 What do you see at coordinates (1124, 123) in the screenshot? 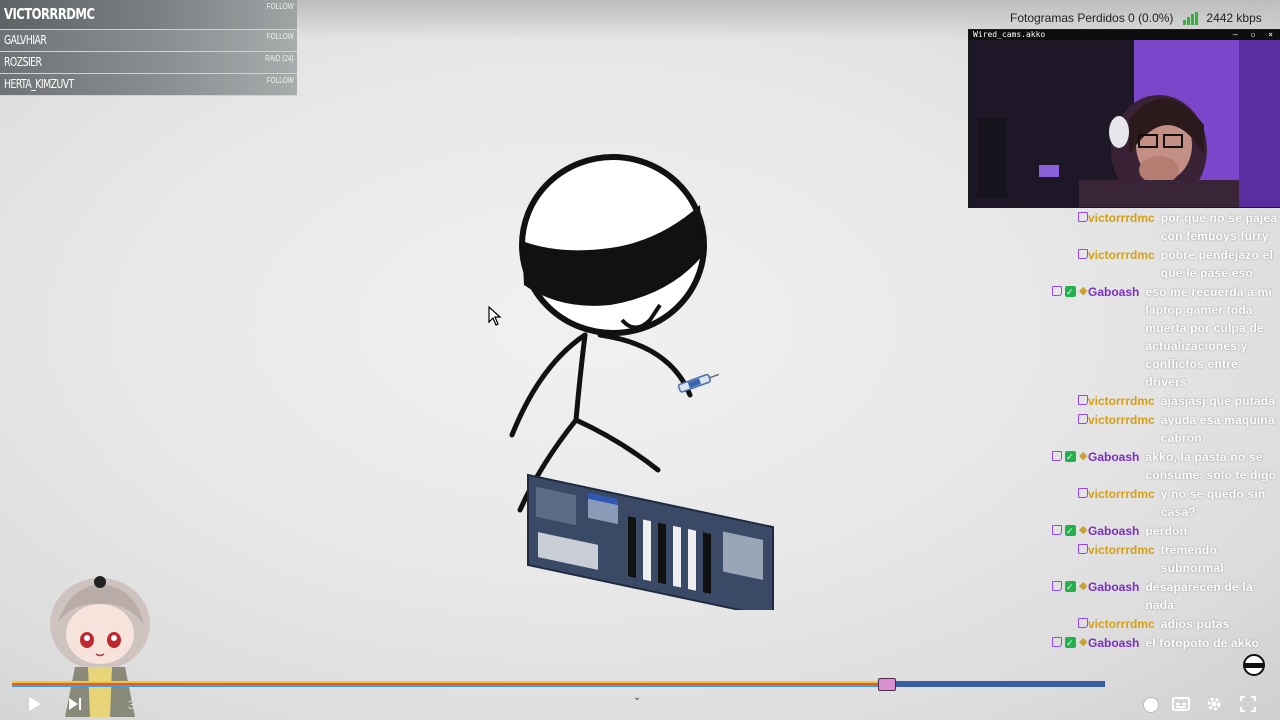
I see `webcam-feed` at bounding box center [1124, 123].